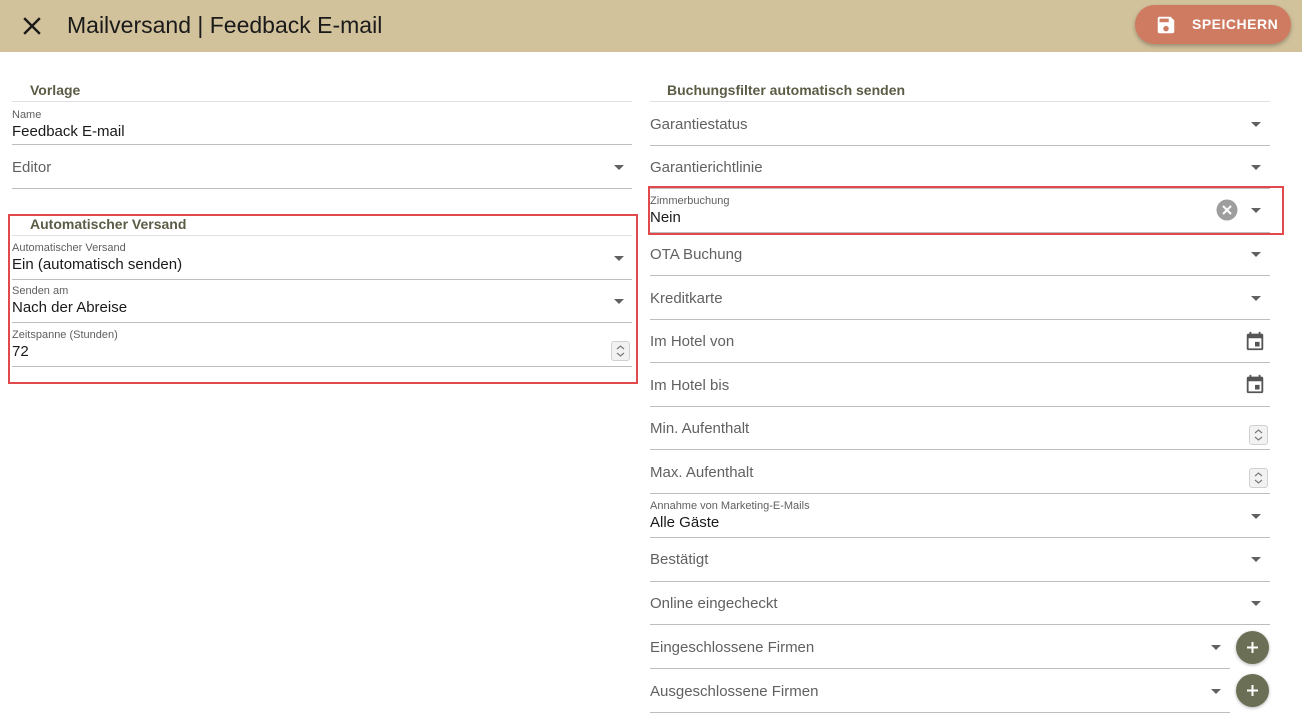  Describe the element at coordinates (679, 559) in the screenshot. I see `bestaetigt-placeholder: Bestätigt` at that location.